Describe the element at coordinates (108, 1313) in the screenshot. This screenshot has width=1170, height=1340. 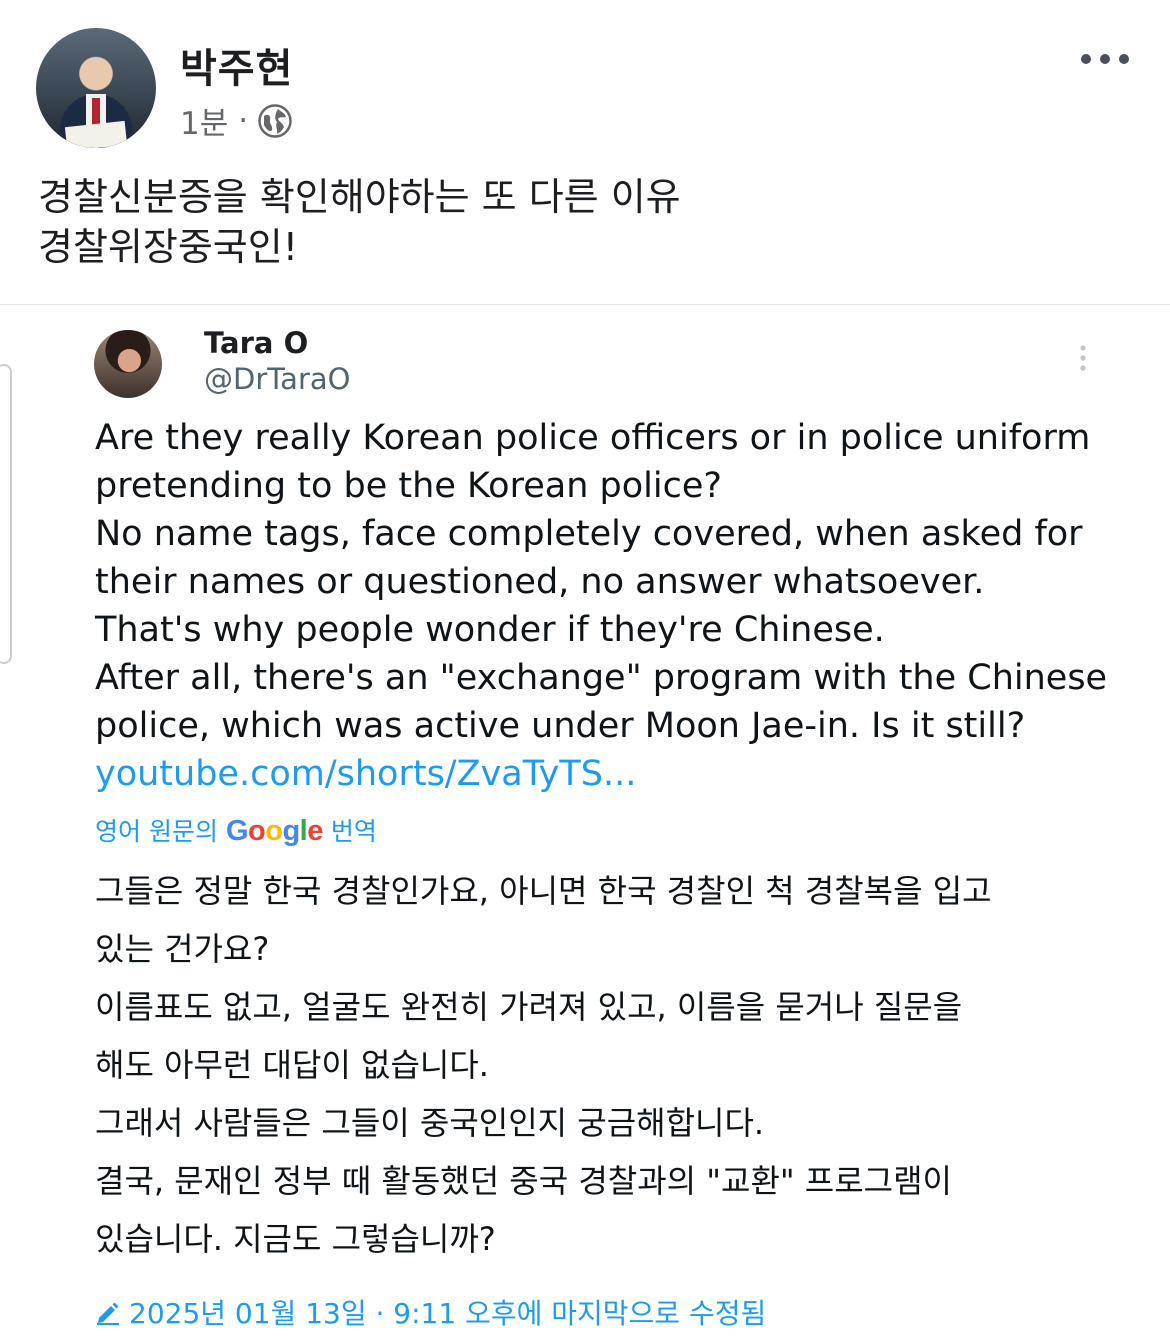
I see `pencil-icon` at that location.